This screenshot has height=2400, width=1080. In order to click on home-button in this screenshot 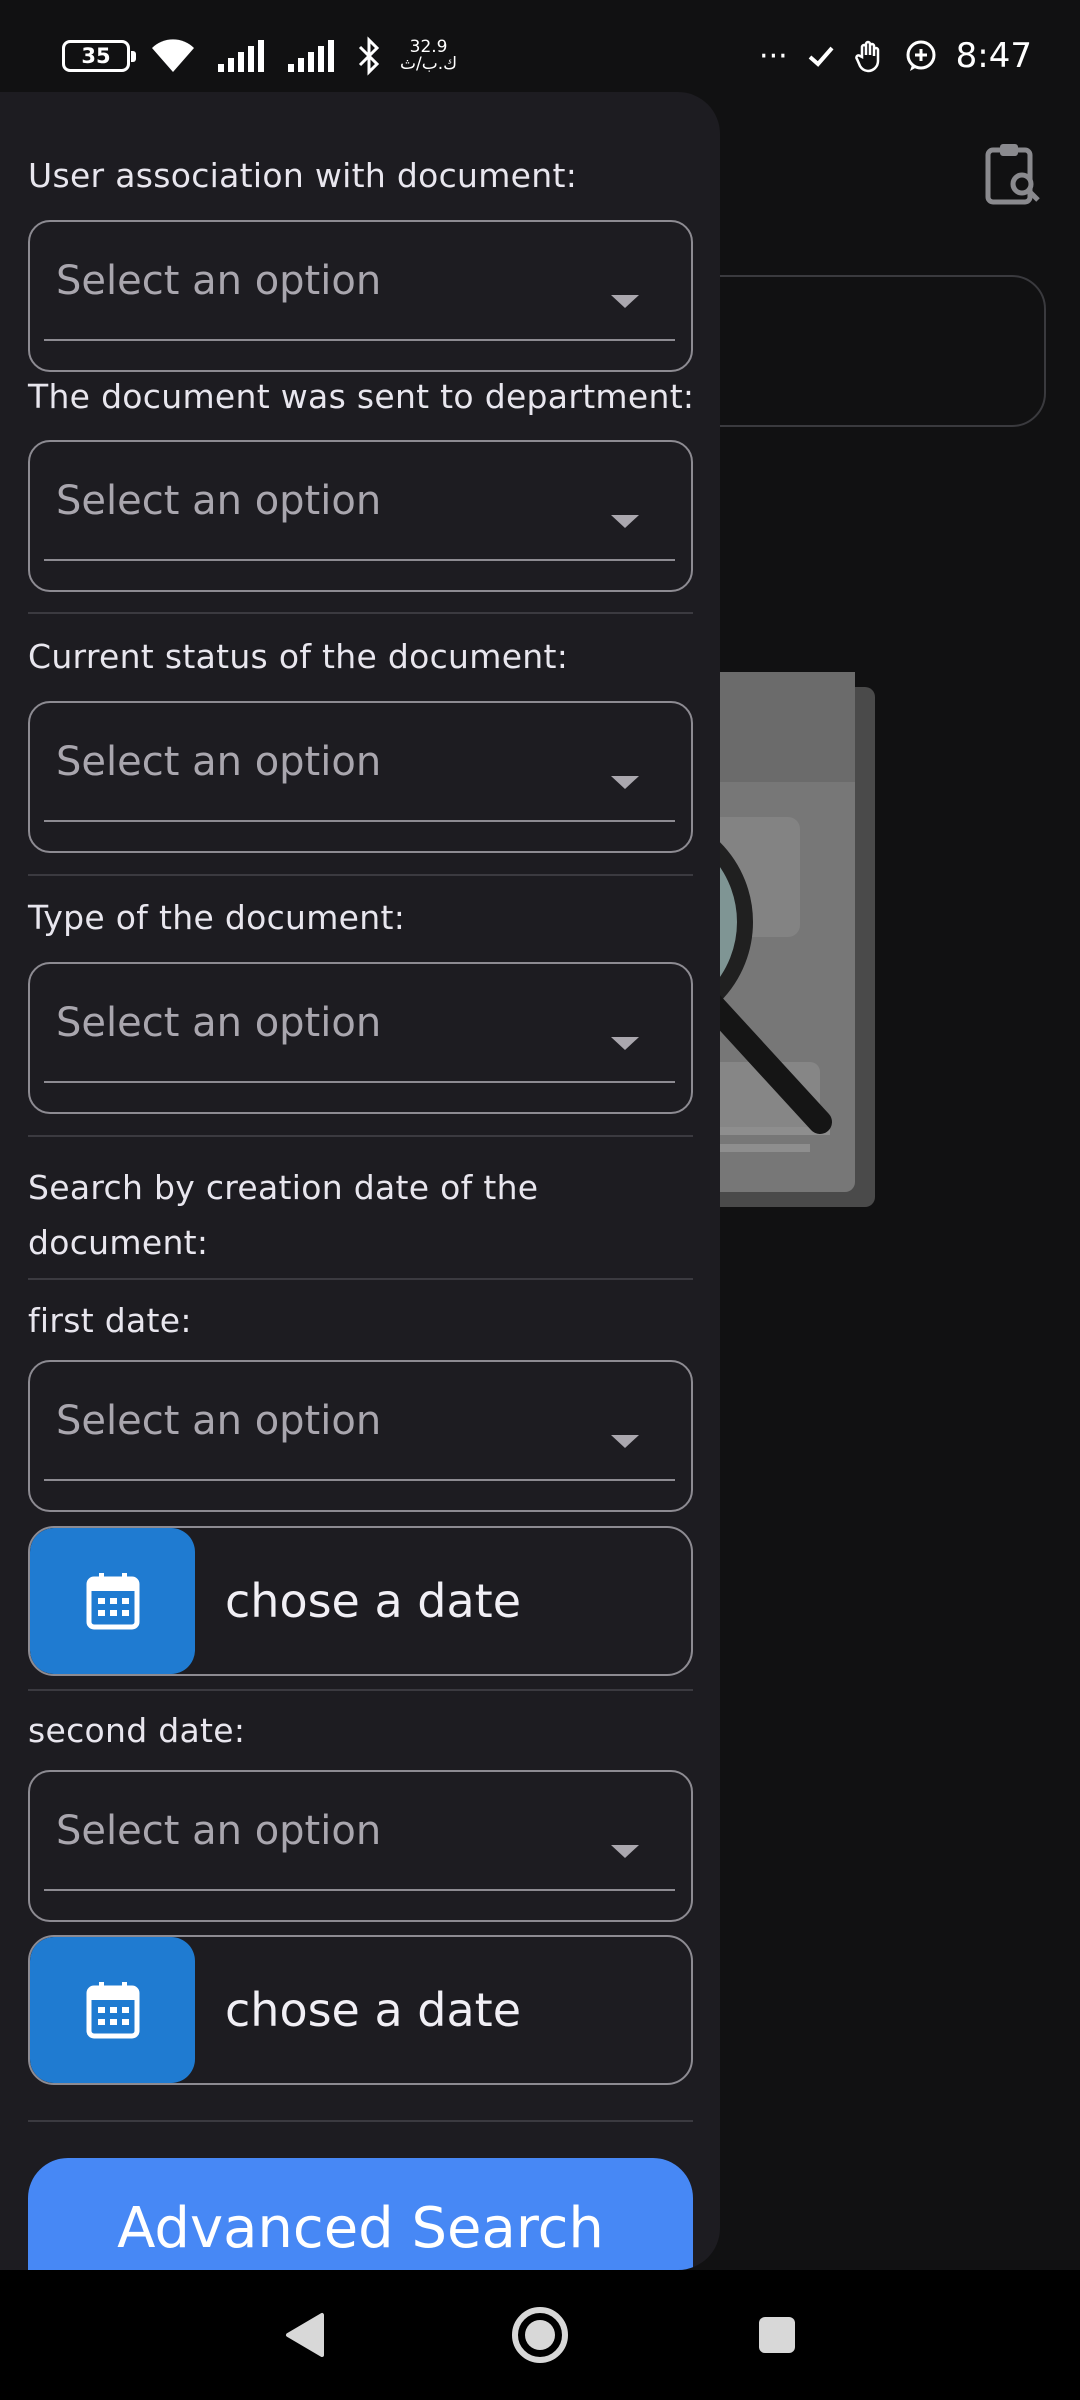, I will do `click(540, 2335)`.